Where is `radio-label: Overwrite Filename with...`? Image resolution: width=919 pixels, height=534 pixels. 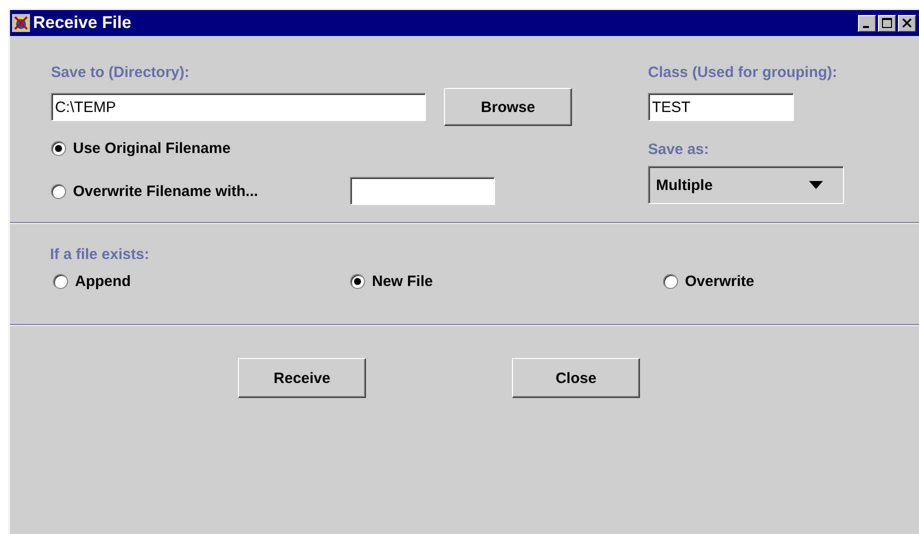
radio-label: Overwrite Filename with... is located at coordinates (202, 191).